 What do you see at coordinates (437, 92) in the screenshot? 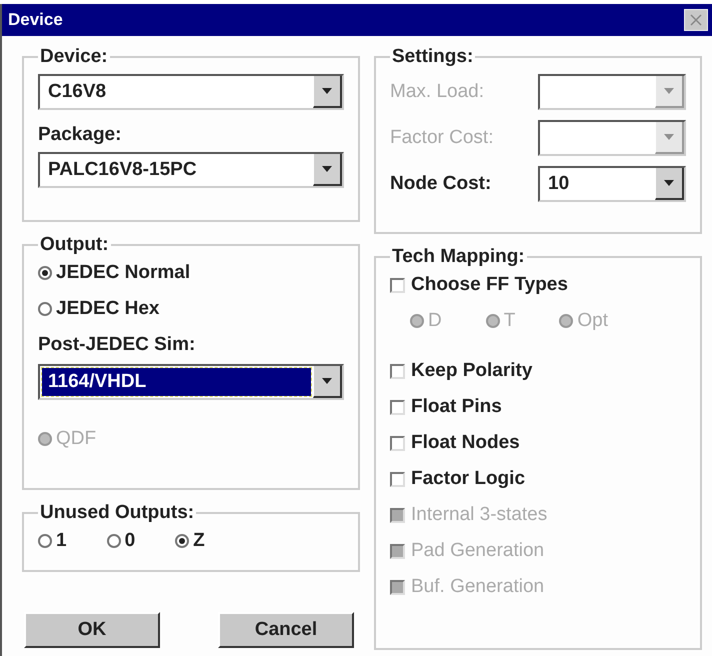
I see `field-label: Max. Load:` at bounding box center [437, 92].